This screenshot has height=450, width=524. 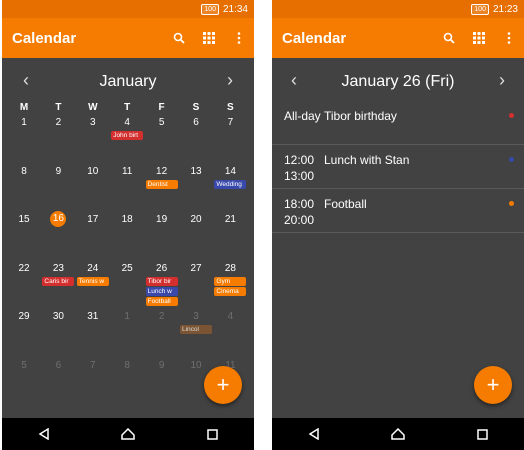 I want to click on day-number: 5, so click(x=24, y=365).